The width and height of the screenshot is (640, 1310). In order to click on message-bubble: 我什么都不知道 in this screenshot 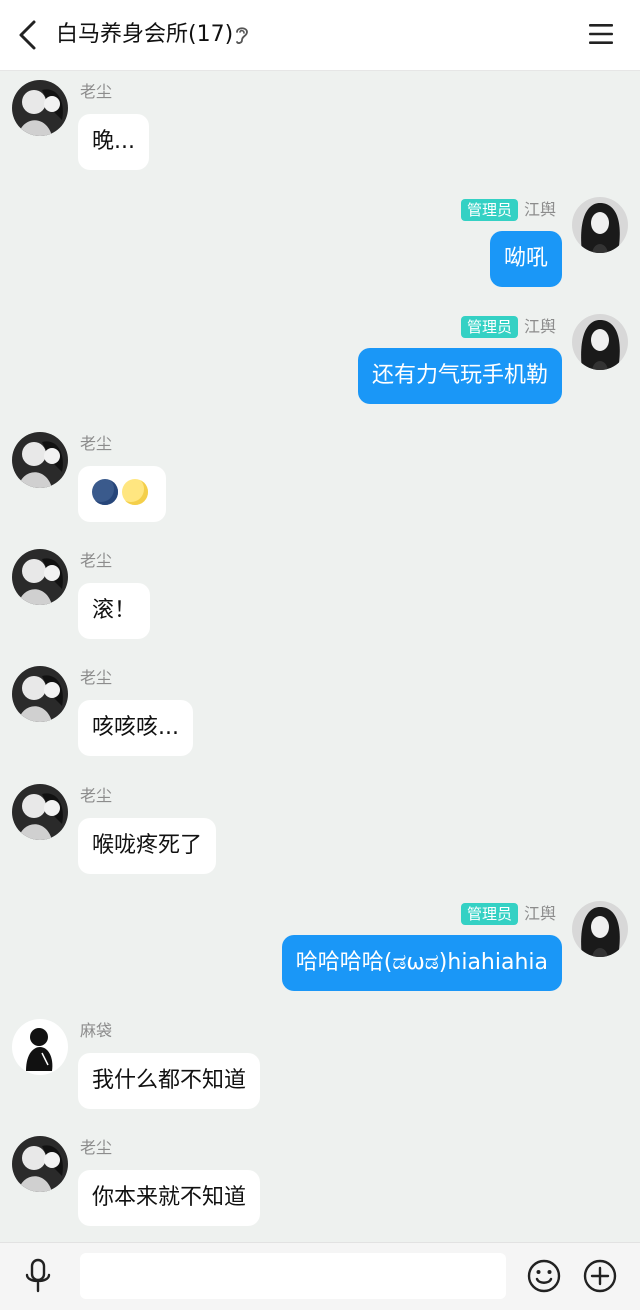, I will do `click(169, 1081)`.